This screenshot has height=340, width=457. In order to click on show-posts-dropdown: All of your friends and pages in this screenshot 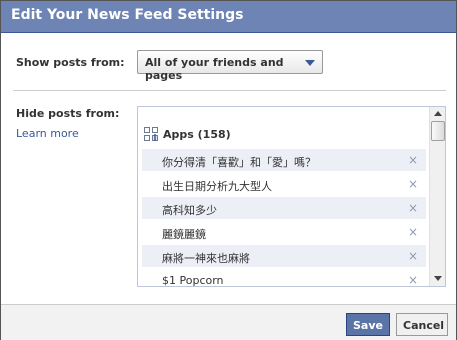, I will do `click(230, 66)`.